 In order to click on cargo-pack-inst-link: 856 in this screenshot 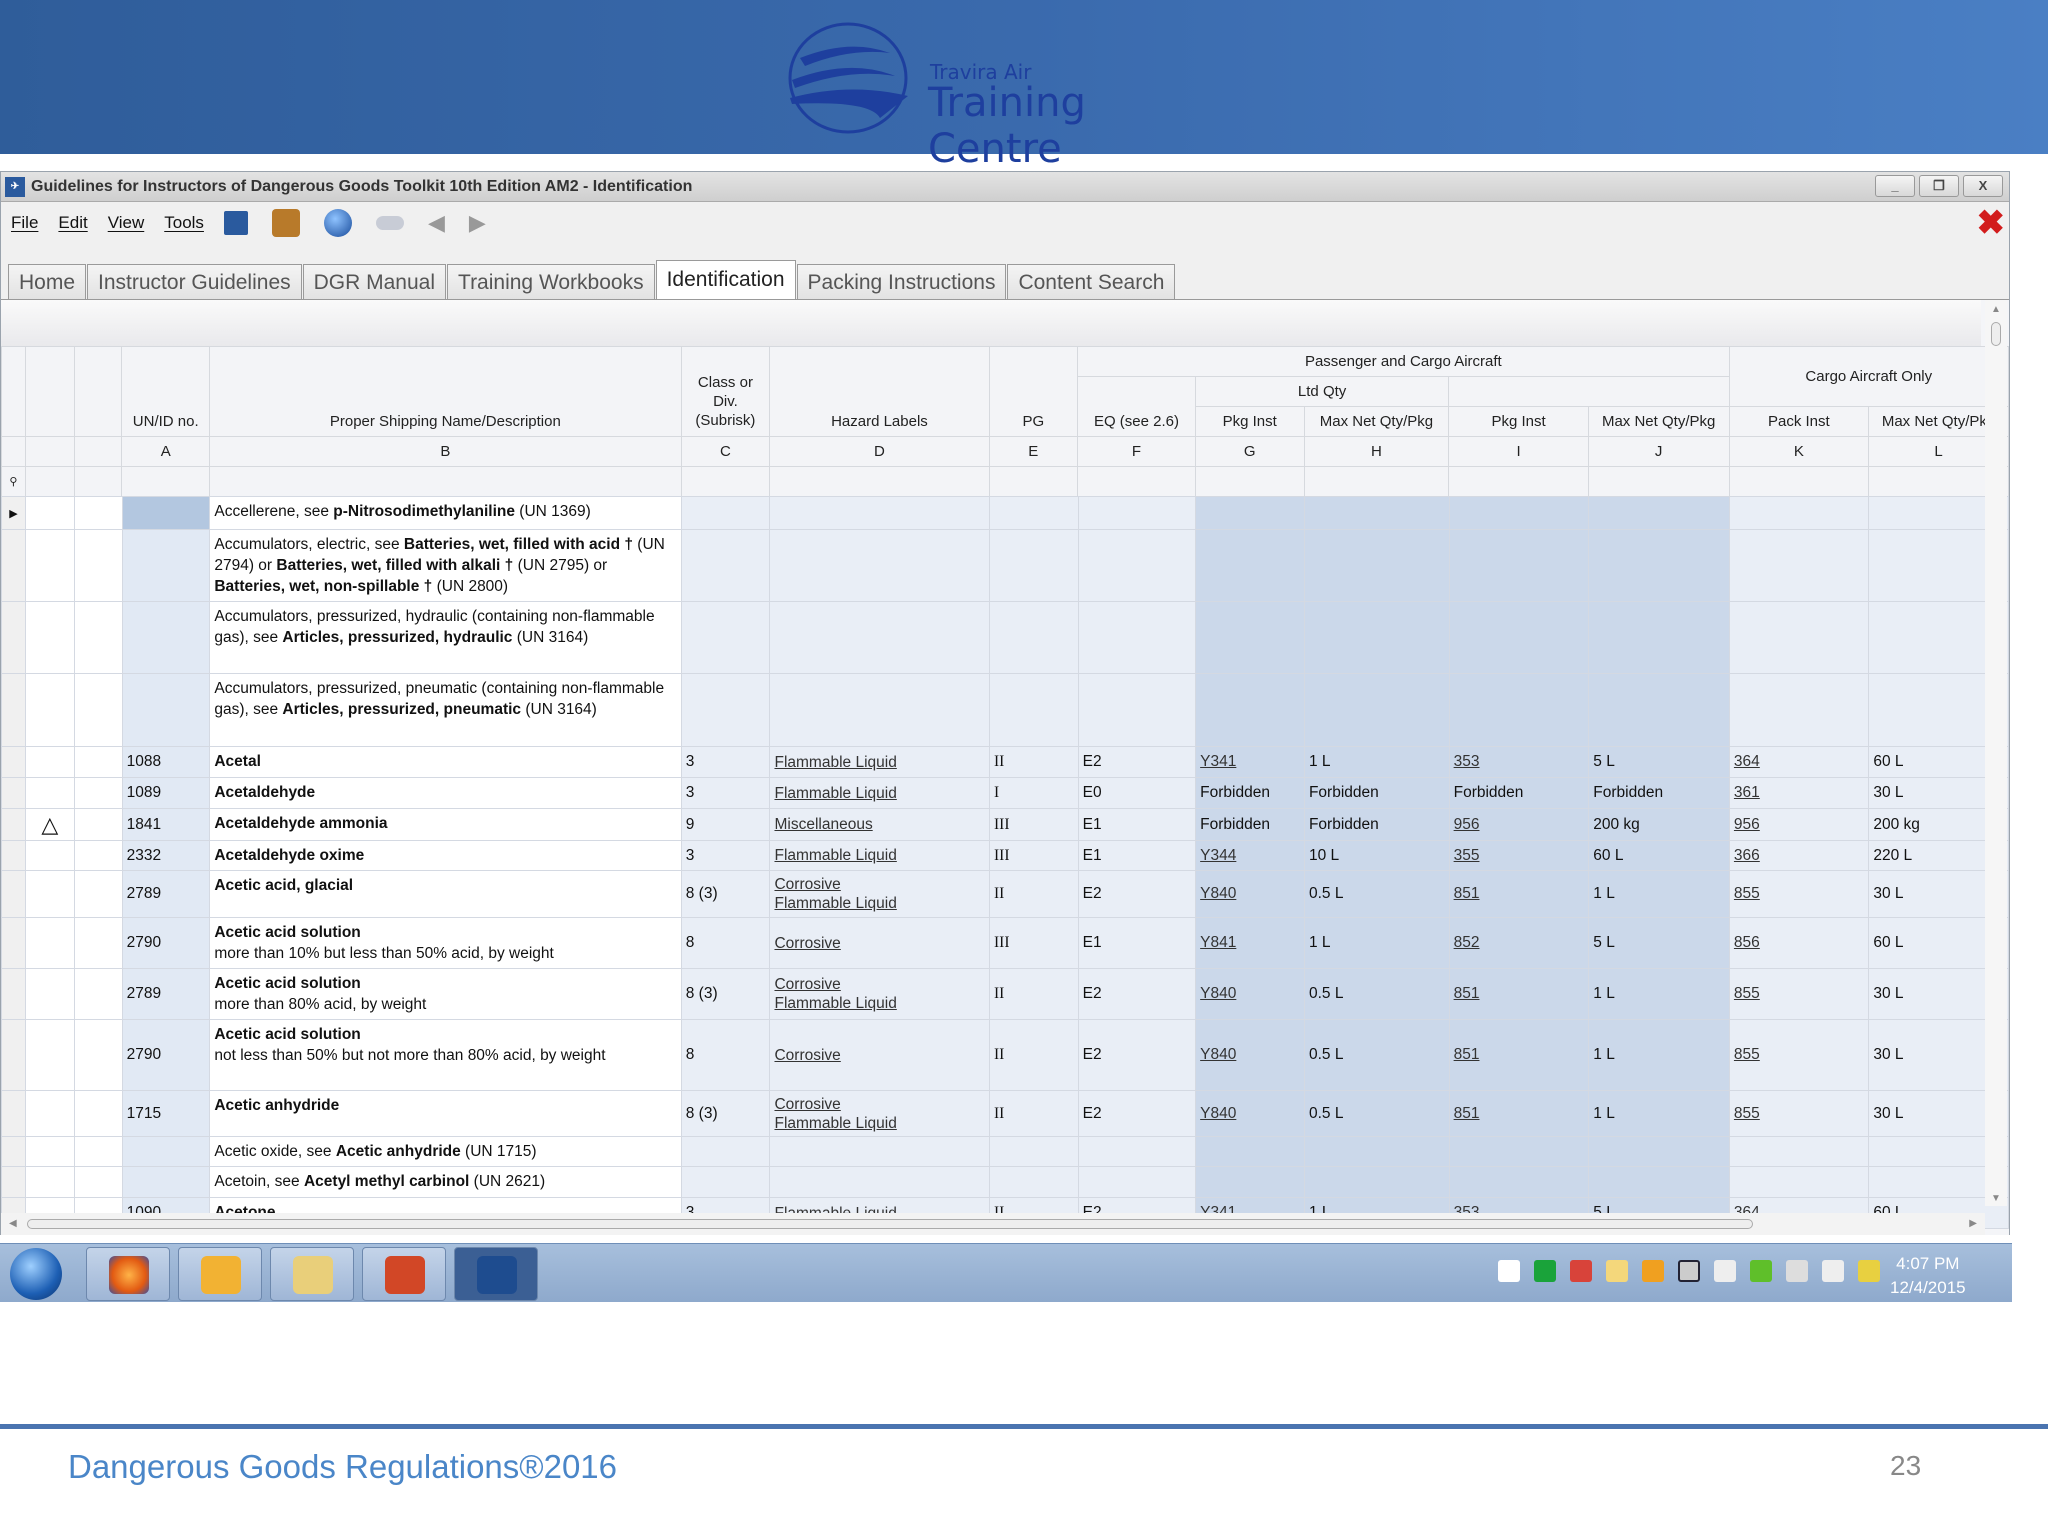, I will do `click(1747, 942)`.